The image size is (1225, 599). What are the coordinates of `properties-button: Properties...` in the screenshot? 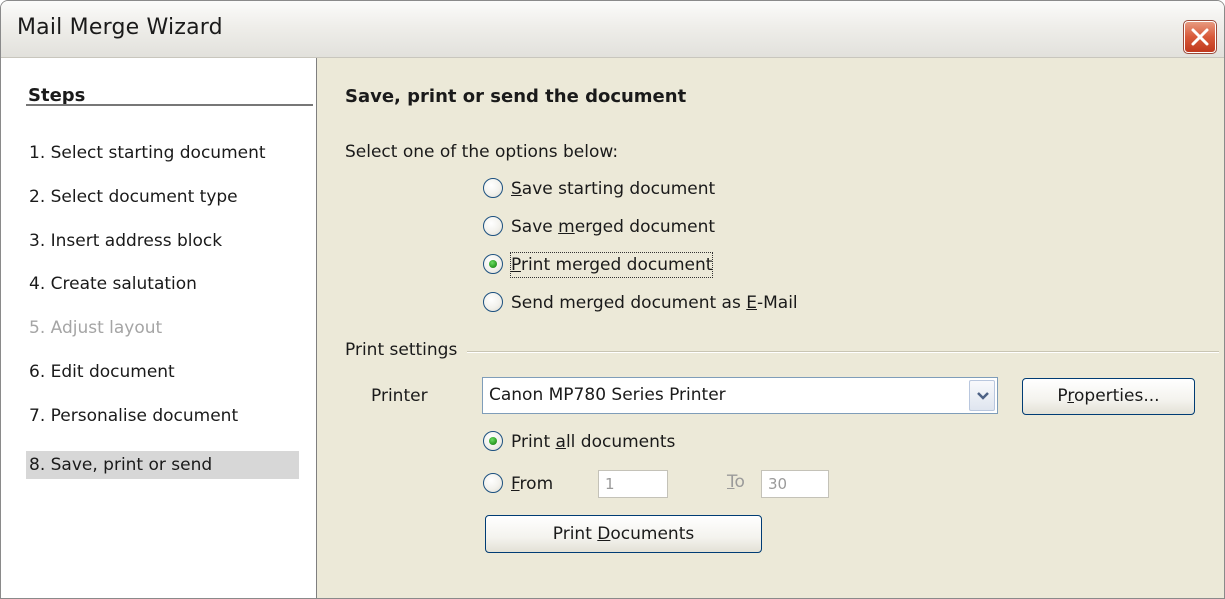 It's located at (1108, 396).